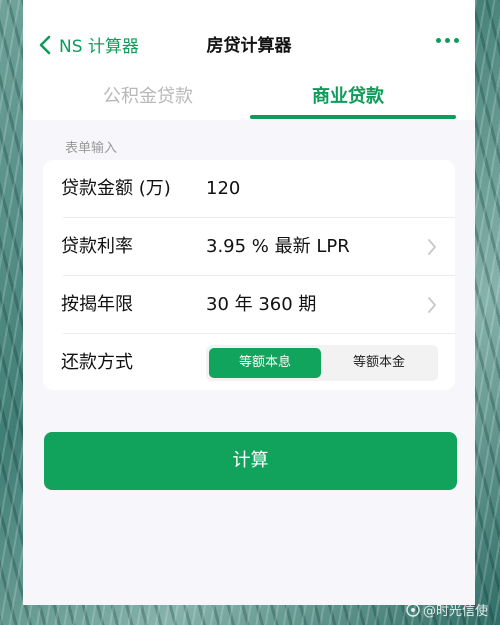  Describe the element at coordinates (322, 363) in the screenshot. I see `repayment-method-segmented-control: 等额本息 等额本金` at that location.